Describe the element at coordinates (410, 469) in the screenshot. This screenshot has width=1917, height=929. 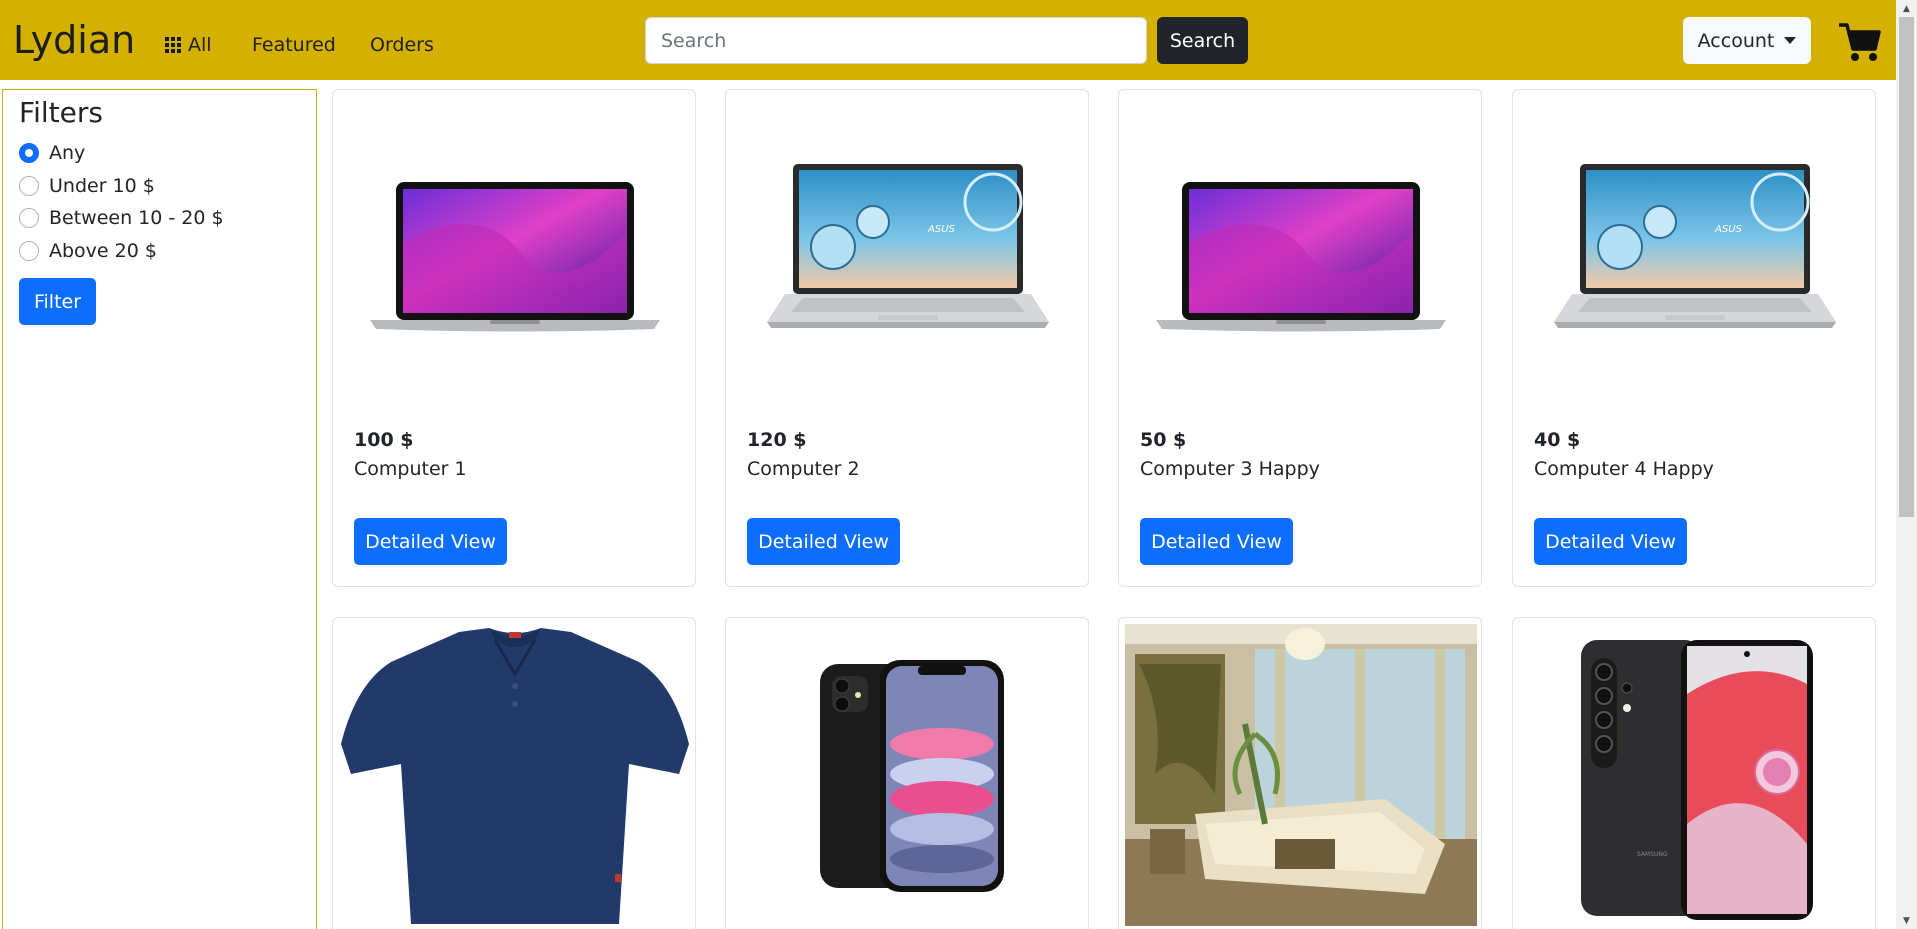
I see `product-name: Computer 1` at that location.